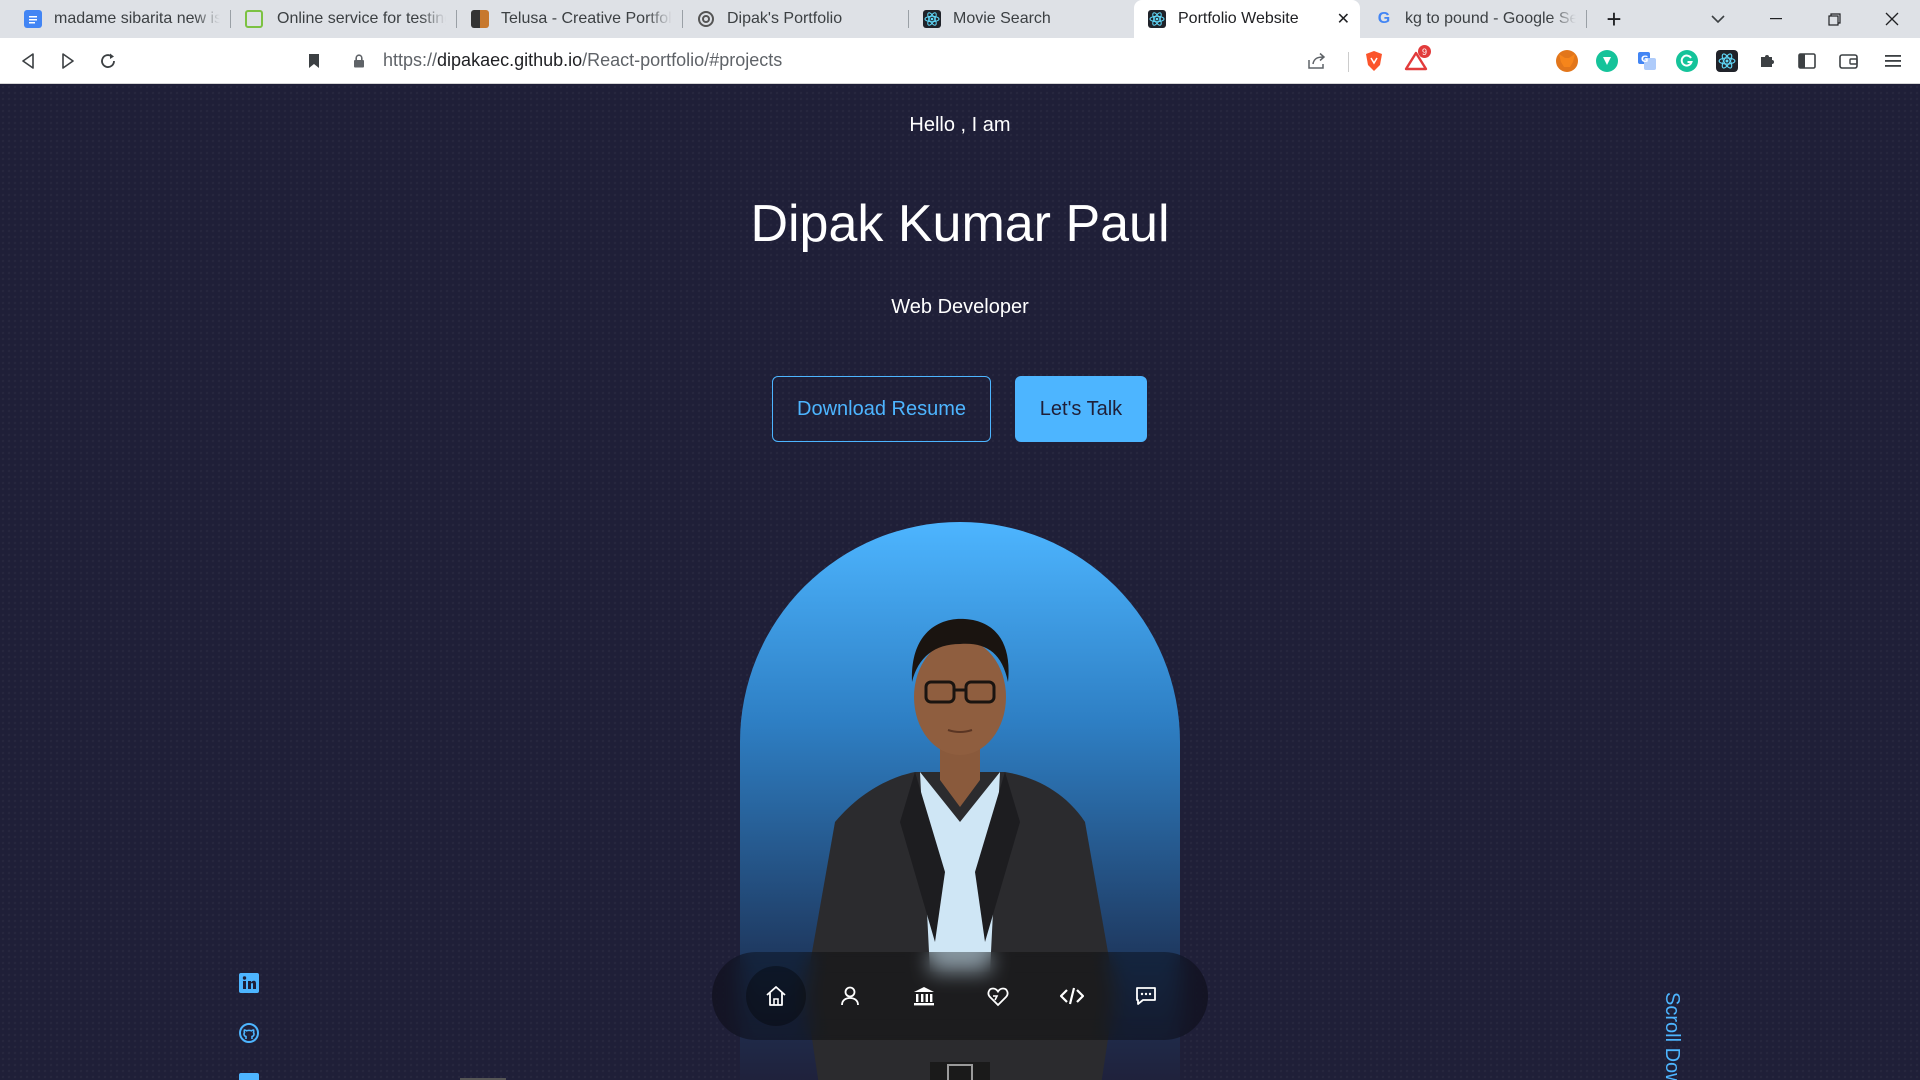 Image resolution: width=1920 pixels, height=1080 pixels. I want to click on nav-about-user-icon, so click(850, 996).